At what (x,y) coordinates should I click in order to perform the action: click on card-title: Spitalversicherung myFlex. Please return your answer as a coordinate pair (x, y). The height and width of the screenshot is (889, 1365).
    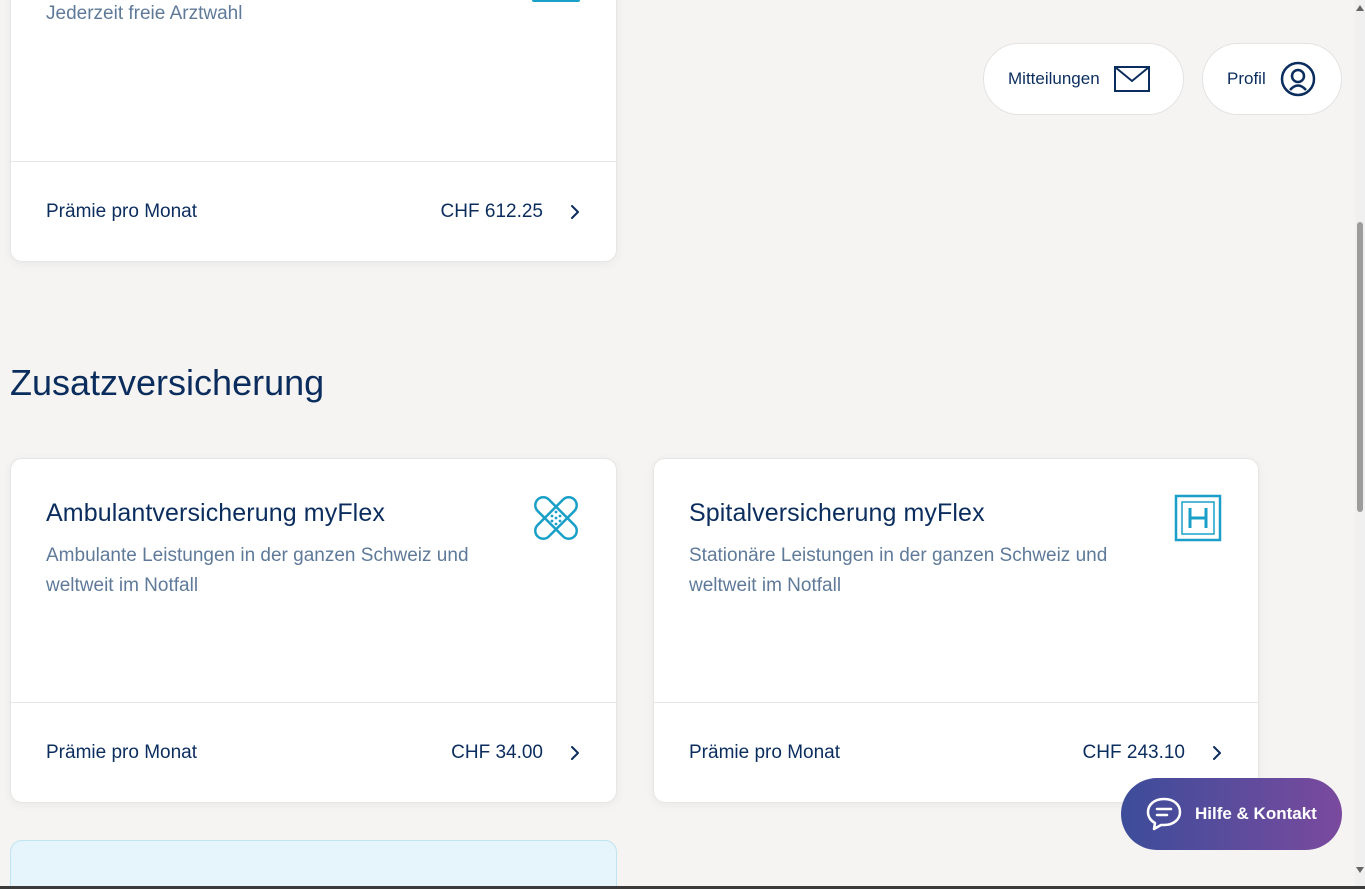
    Looking at the image, I should click on (837, 513).